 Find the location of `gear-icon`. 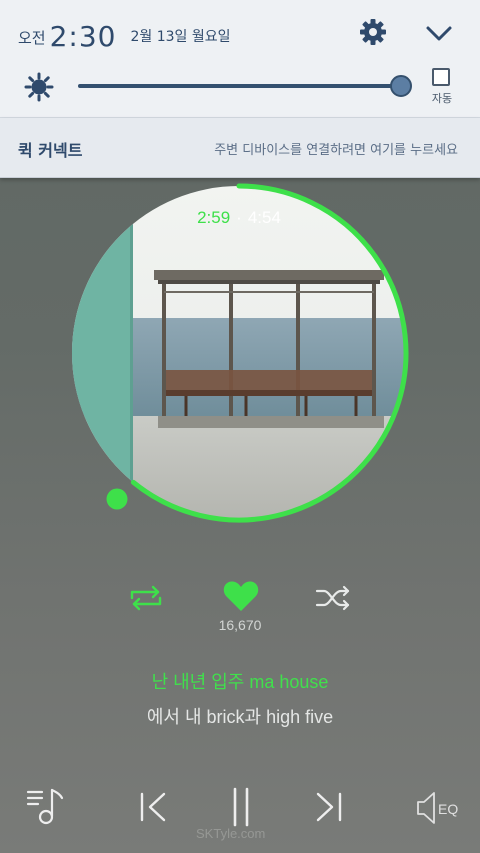

gear-icon is located at coordinates (373, 32).